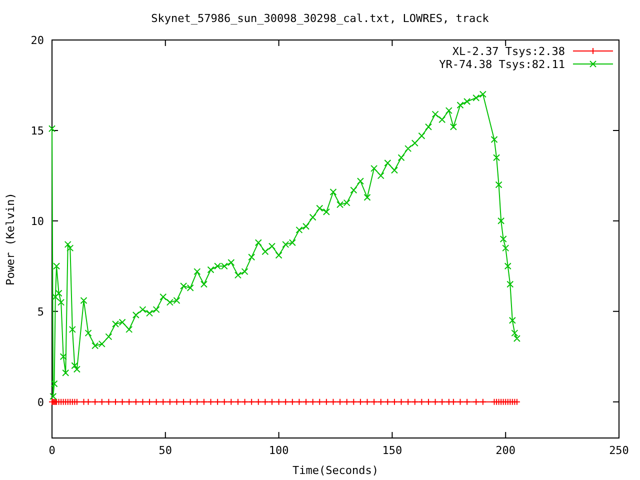 This screenshot has height=480, width=640. I want to click on y-tick-label: 10, so click(37, 221).